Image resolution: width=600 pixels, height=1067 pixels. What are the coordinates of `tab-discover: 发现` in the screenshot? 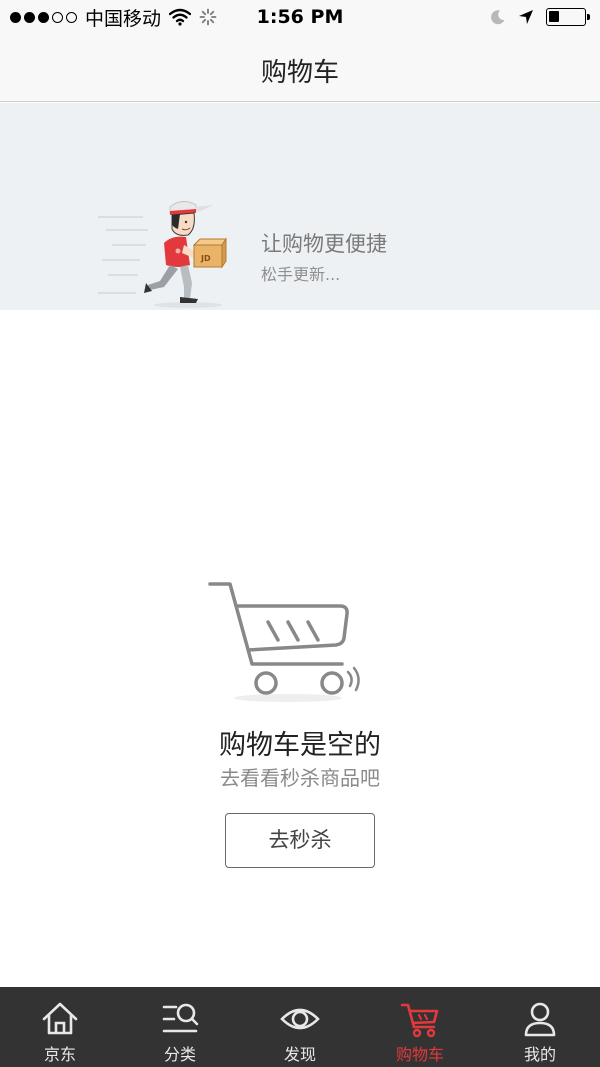 It's located at (300, 1027).